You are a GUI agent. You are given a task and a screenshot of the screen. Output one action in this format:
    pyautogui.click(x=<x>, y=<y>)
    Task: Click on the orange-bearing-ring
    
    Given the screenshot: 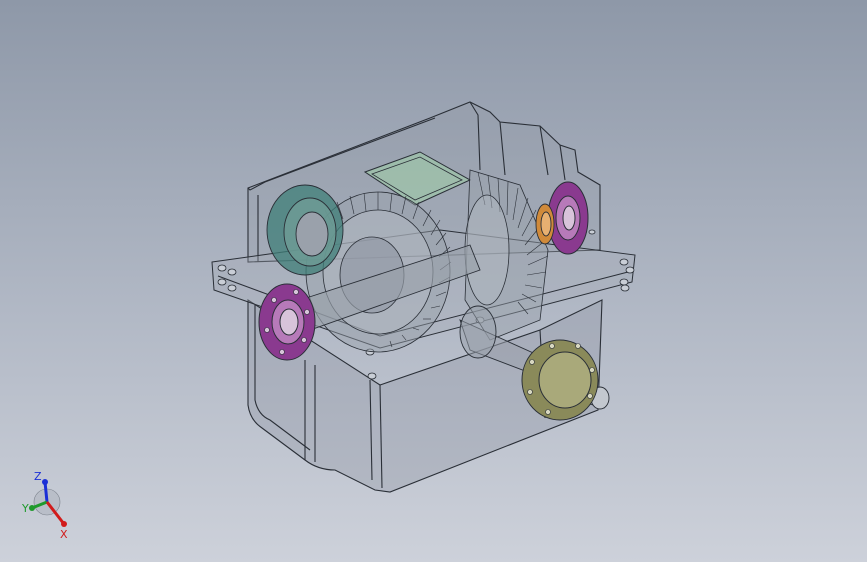 What is the action you would take?
    pyautogui.click(x=545, y=224)
    